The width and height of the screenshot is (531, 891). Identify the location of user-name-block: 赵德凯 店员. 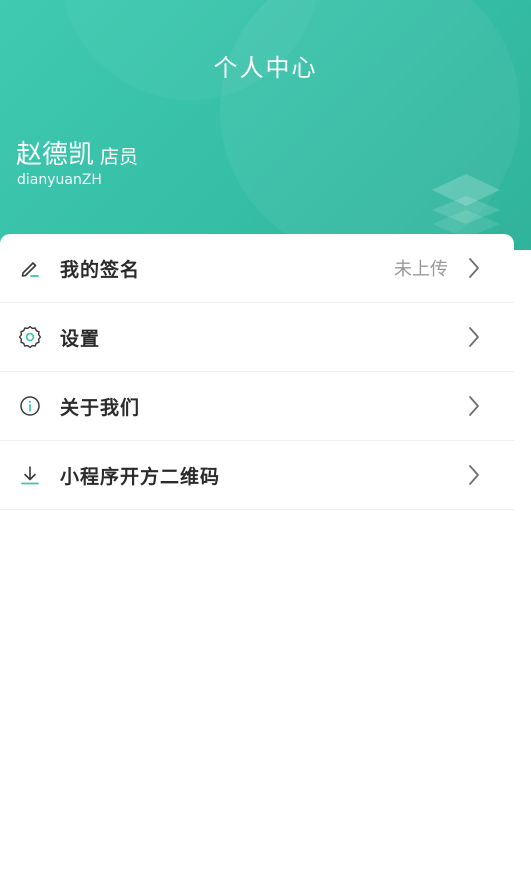
(77, 152).